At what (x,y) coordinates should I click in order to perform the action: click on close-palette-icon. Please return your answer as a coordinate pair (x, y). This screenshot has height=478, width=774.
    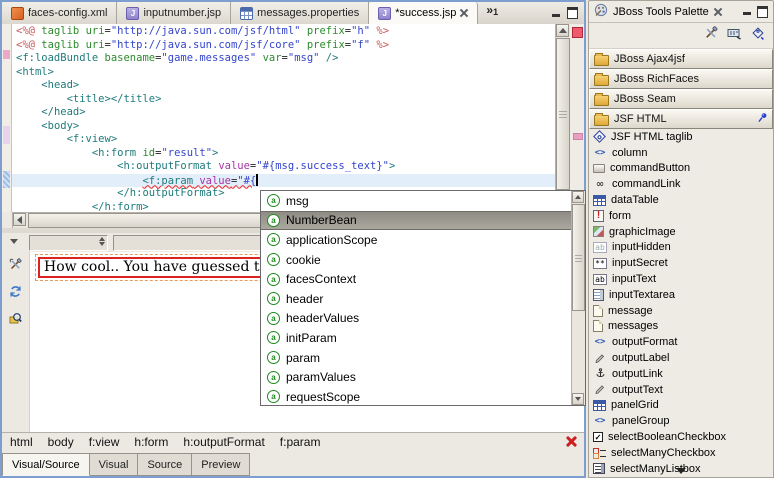
    Looking at the image, I should click on (718, 12).